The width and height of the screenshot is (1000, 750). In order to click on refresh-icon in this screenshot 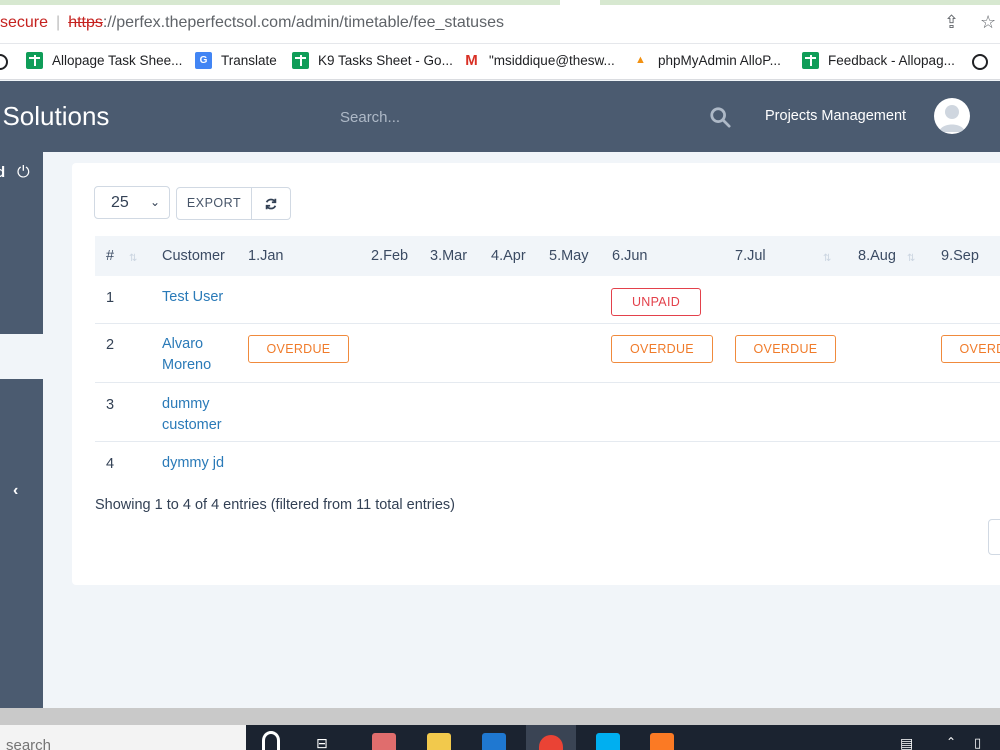, I will do `click(271, 204)`.